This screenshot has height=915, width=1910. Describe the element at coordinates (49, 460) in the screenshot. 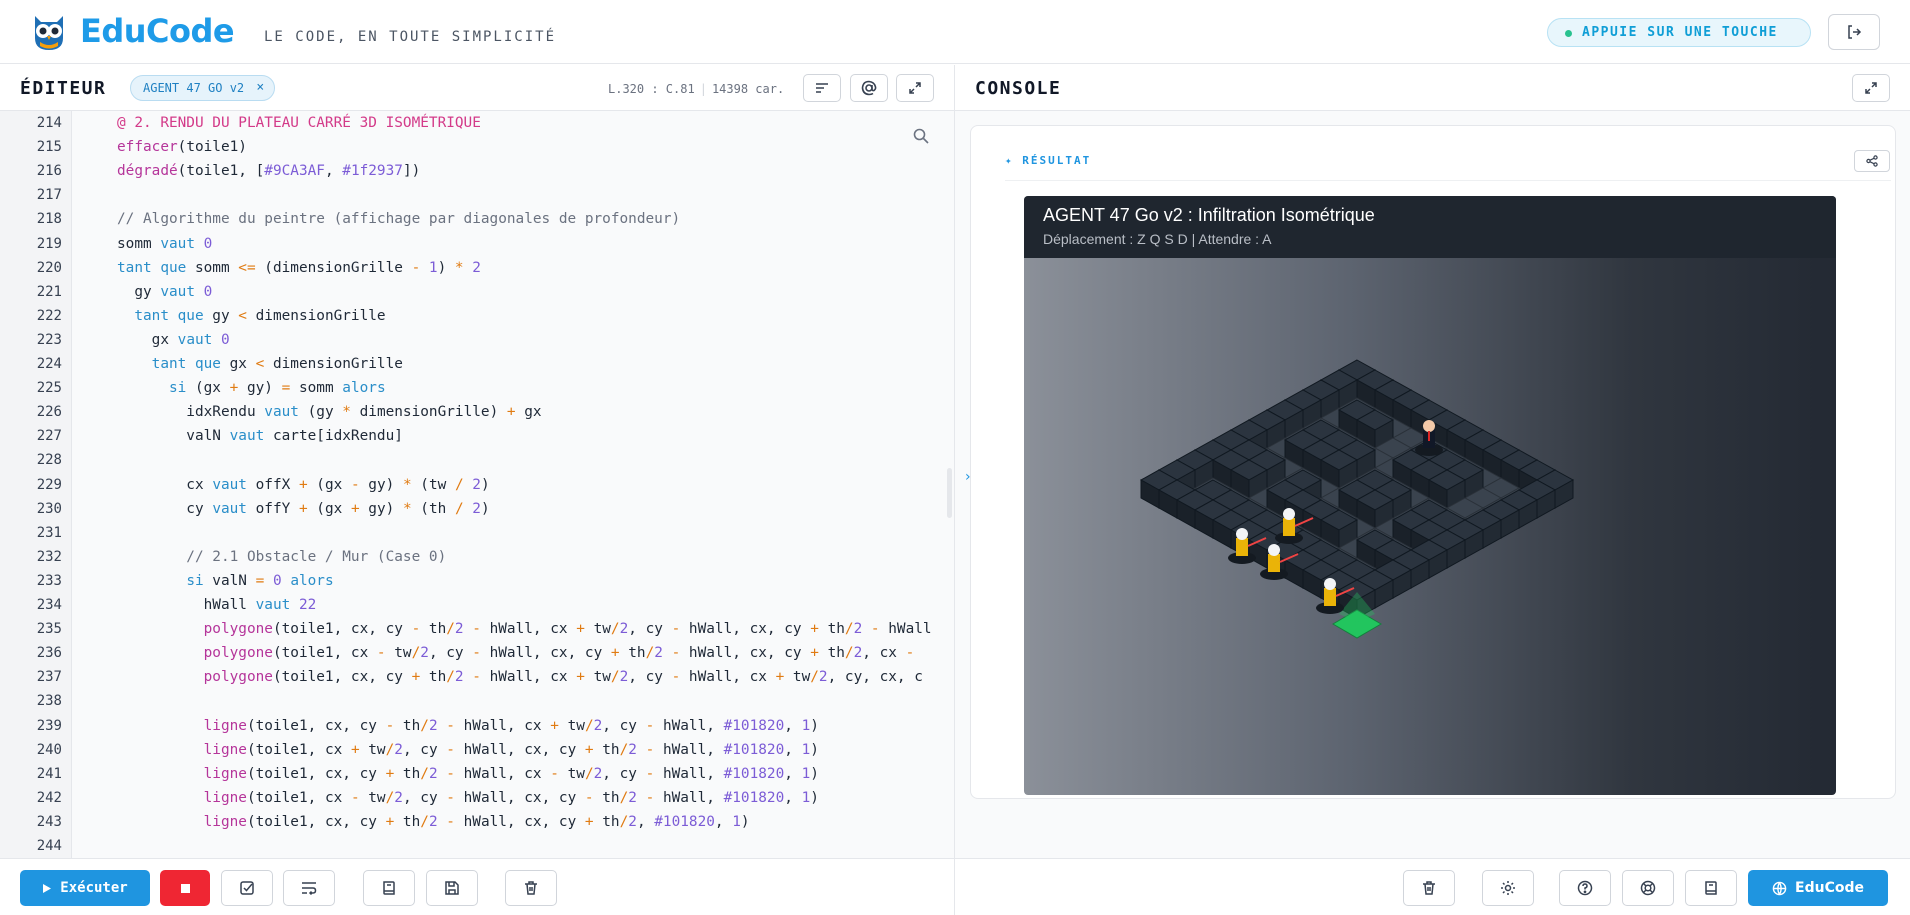

I see `line-number: 228` at that location.